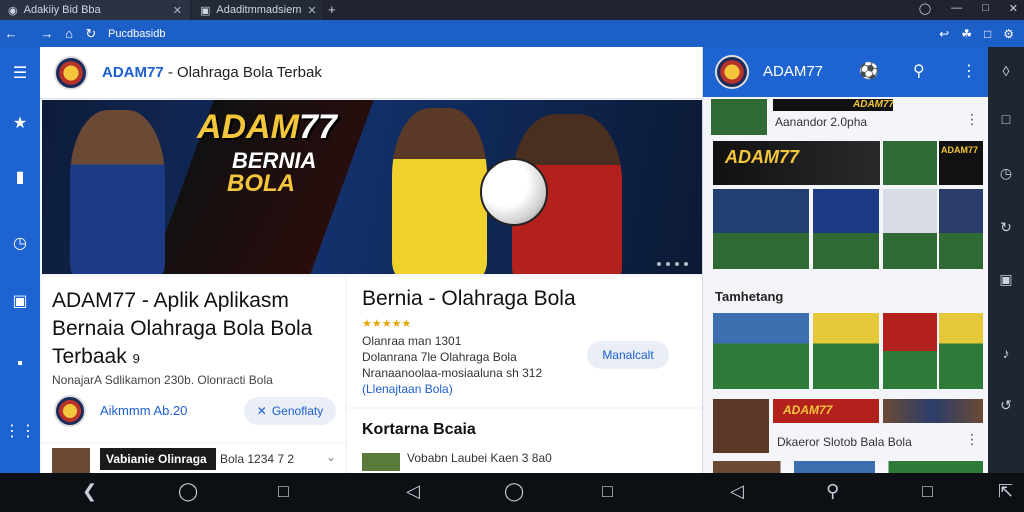  I want to click on author-avatar, so click(70, 411).